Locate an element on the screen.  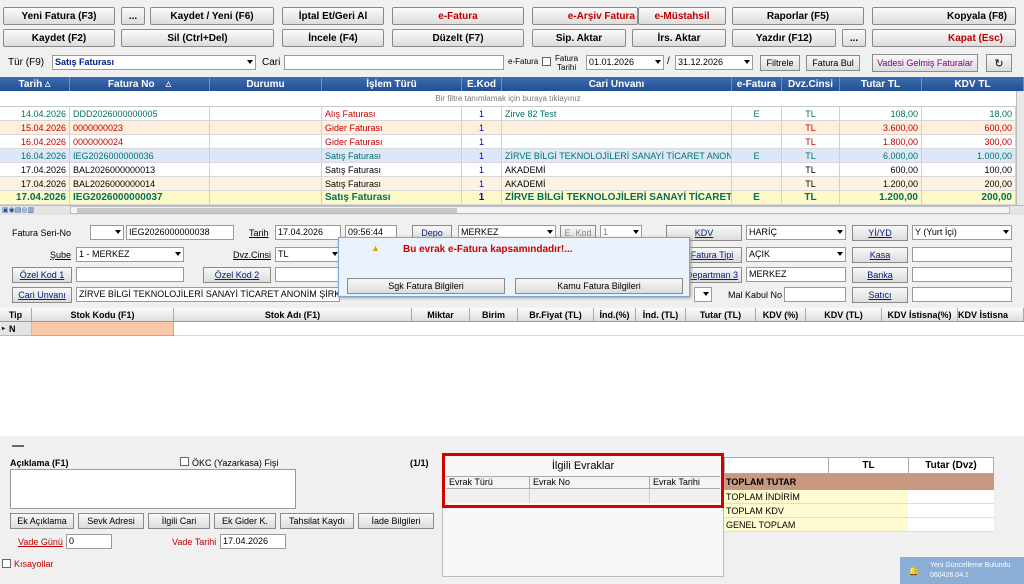
update-notification: 🔔 Yeni Güncelleme Bulundu 060426.04.1 is located at coordinates (962, 570).